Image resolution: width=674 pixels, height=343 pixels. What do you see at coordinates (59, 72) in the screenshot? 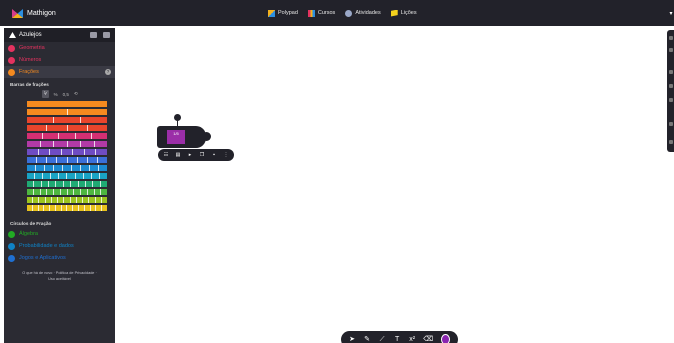
I see `category-fracoes: Frações ?` at bounding box center [59, 72].